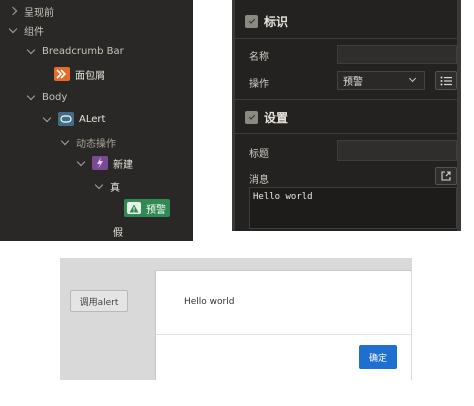 The height and width of the screenshot is (406, 474). I want to click on tree-node-pre-render: 呈现前, so click(31, 11).